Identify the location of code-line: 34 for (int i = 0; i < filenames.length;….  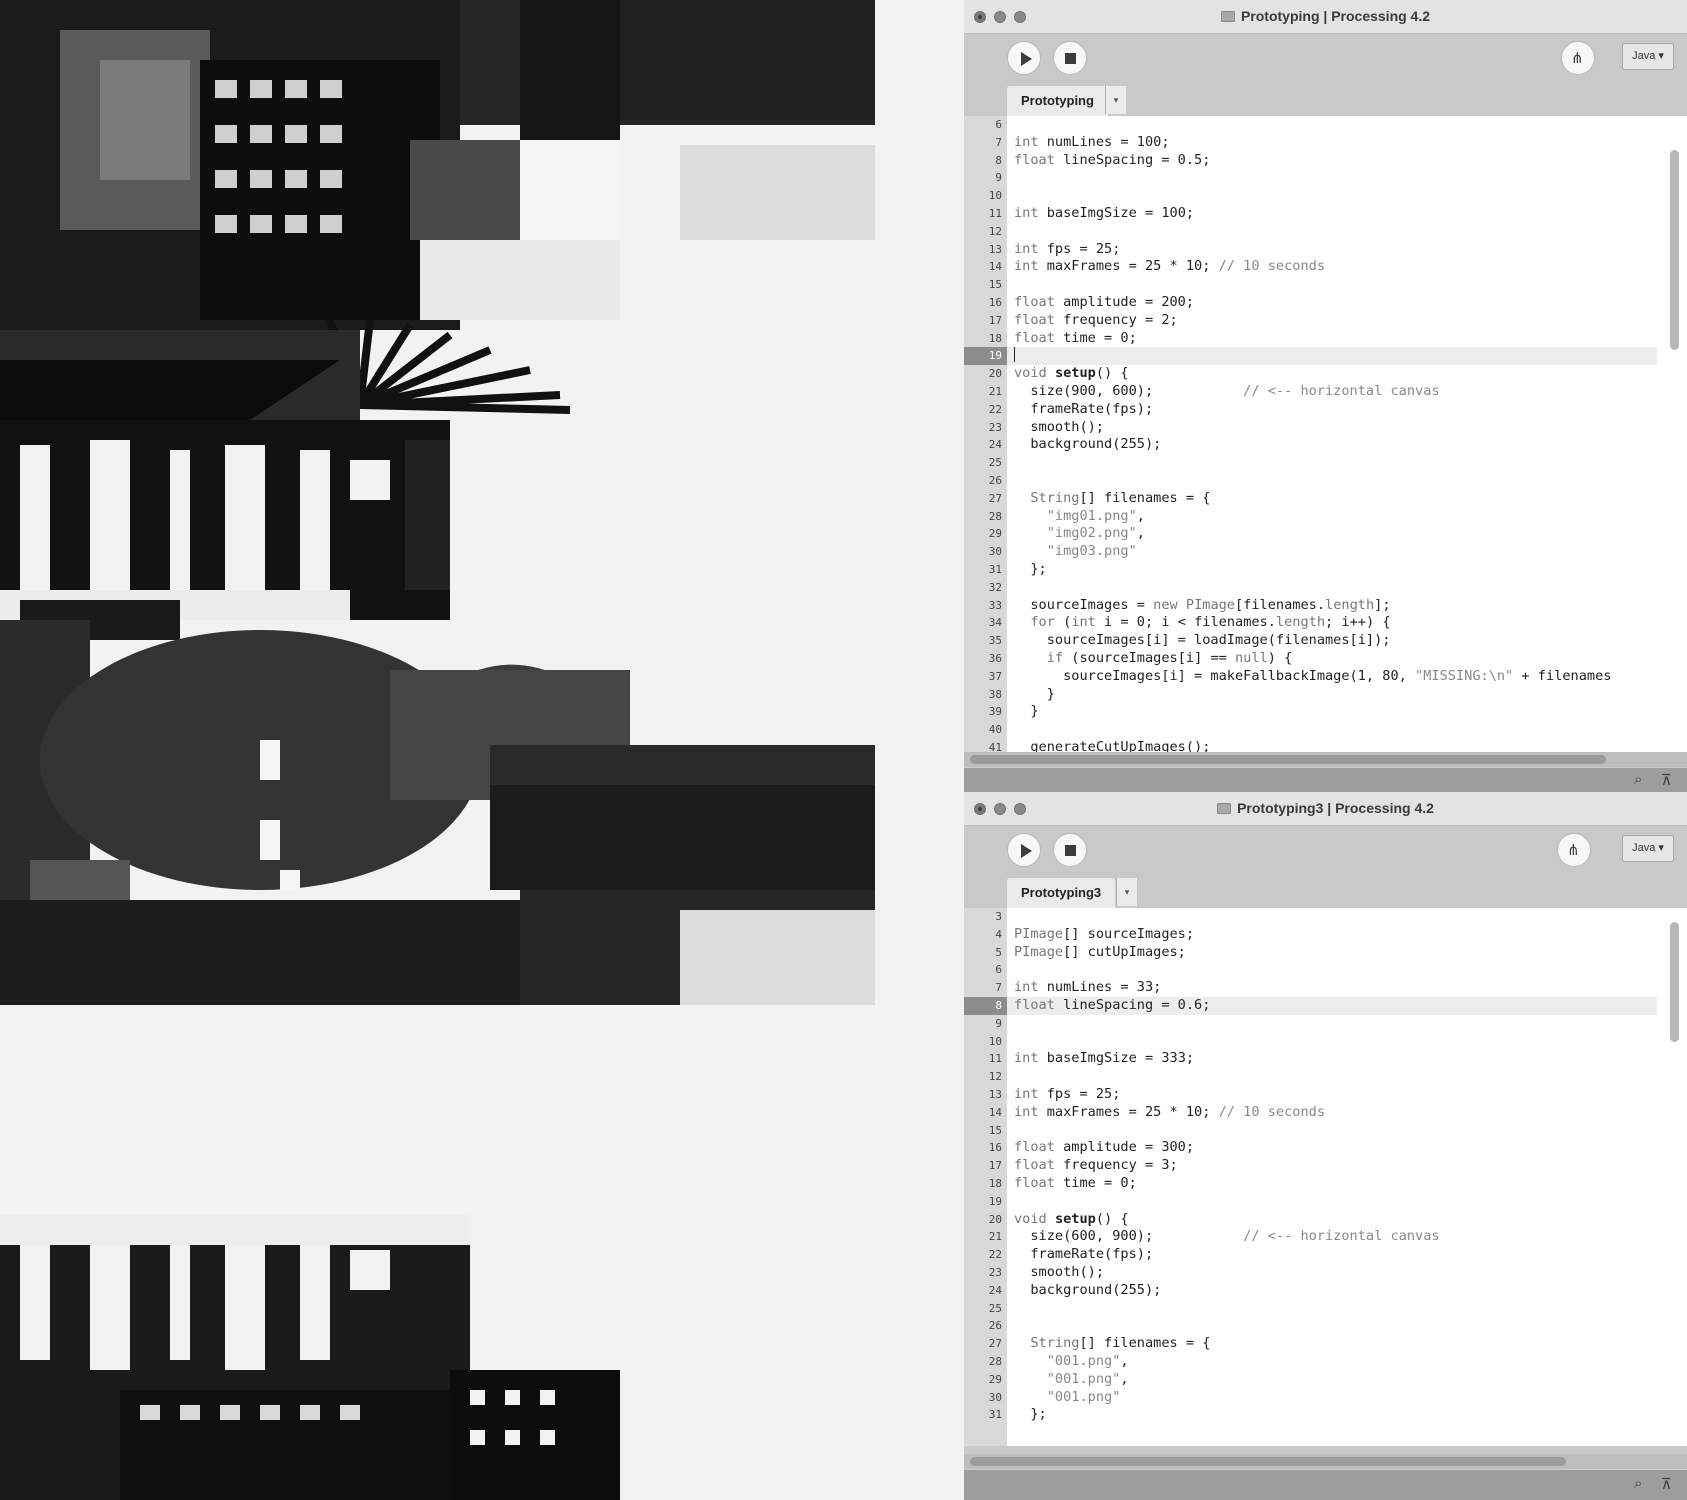
(1310, 623).